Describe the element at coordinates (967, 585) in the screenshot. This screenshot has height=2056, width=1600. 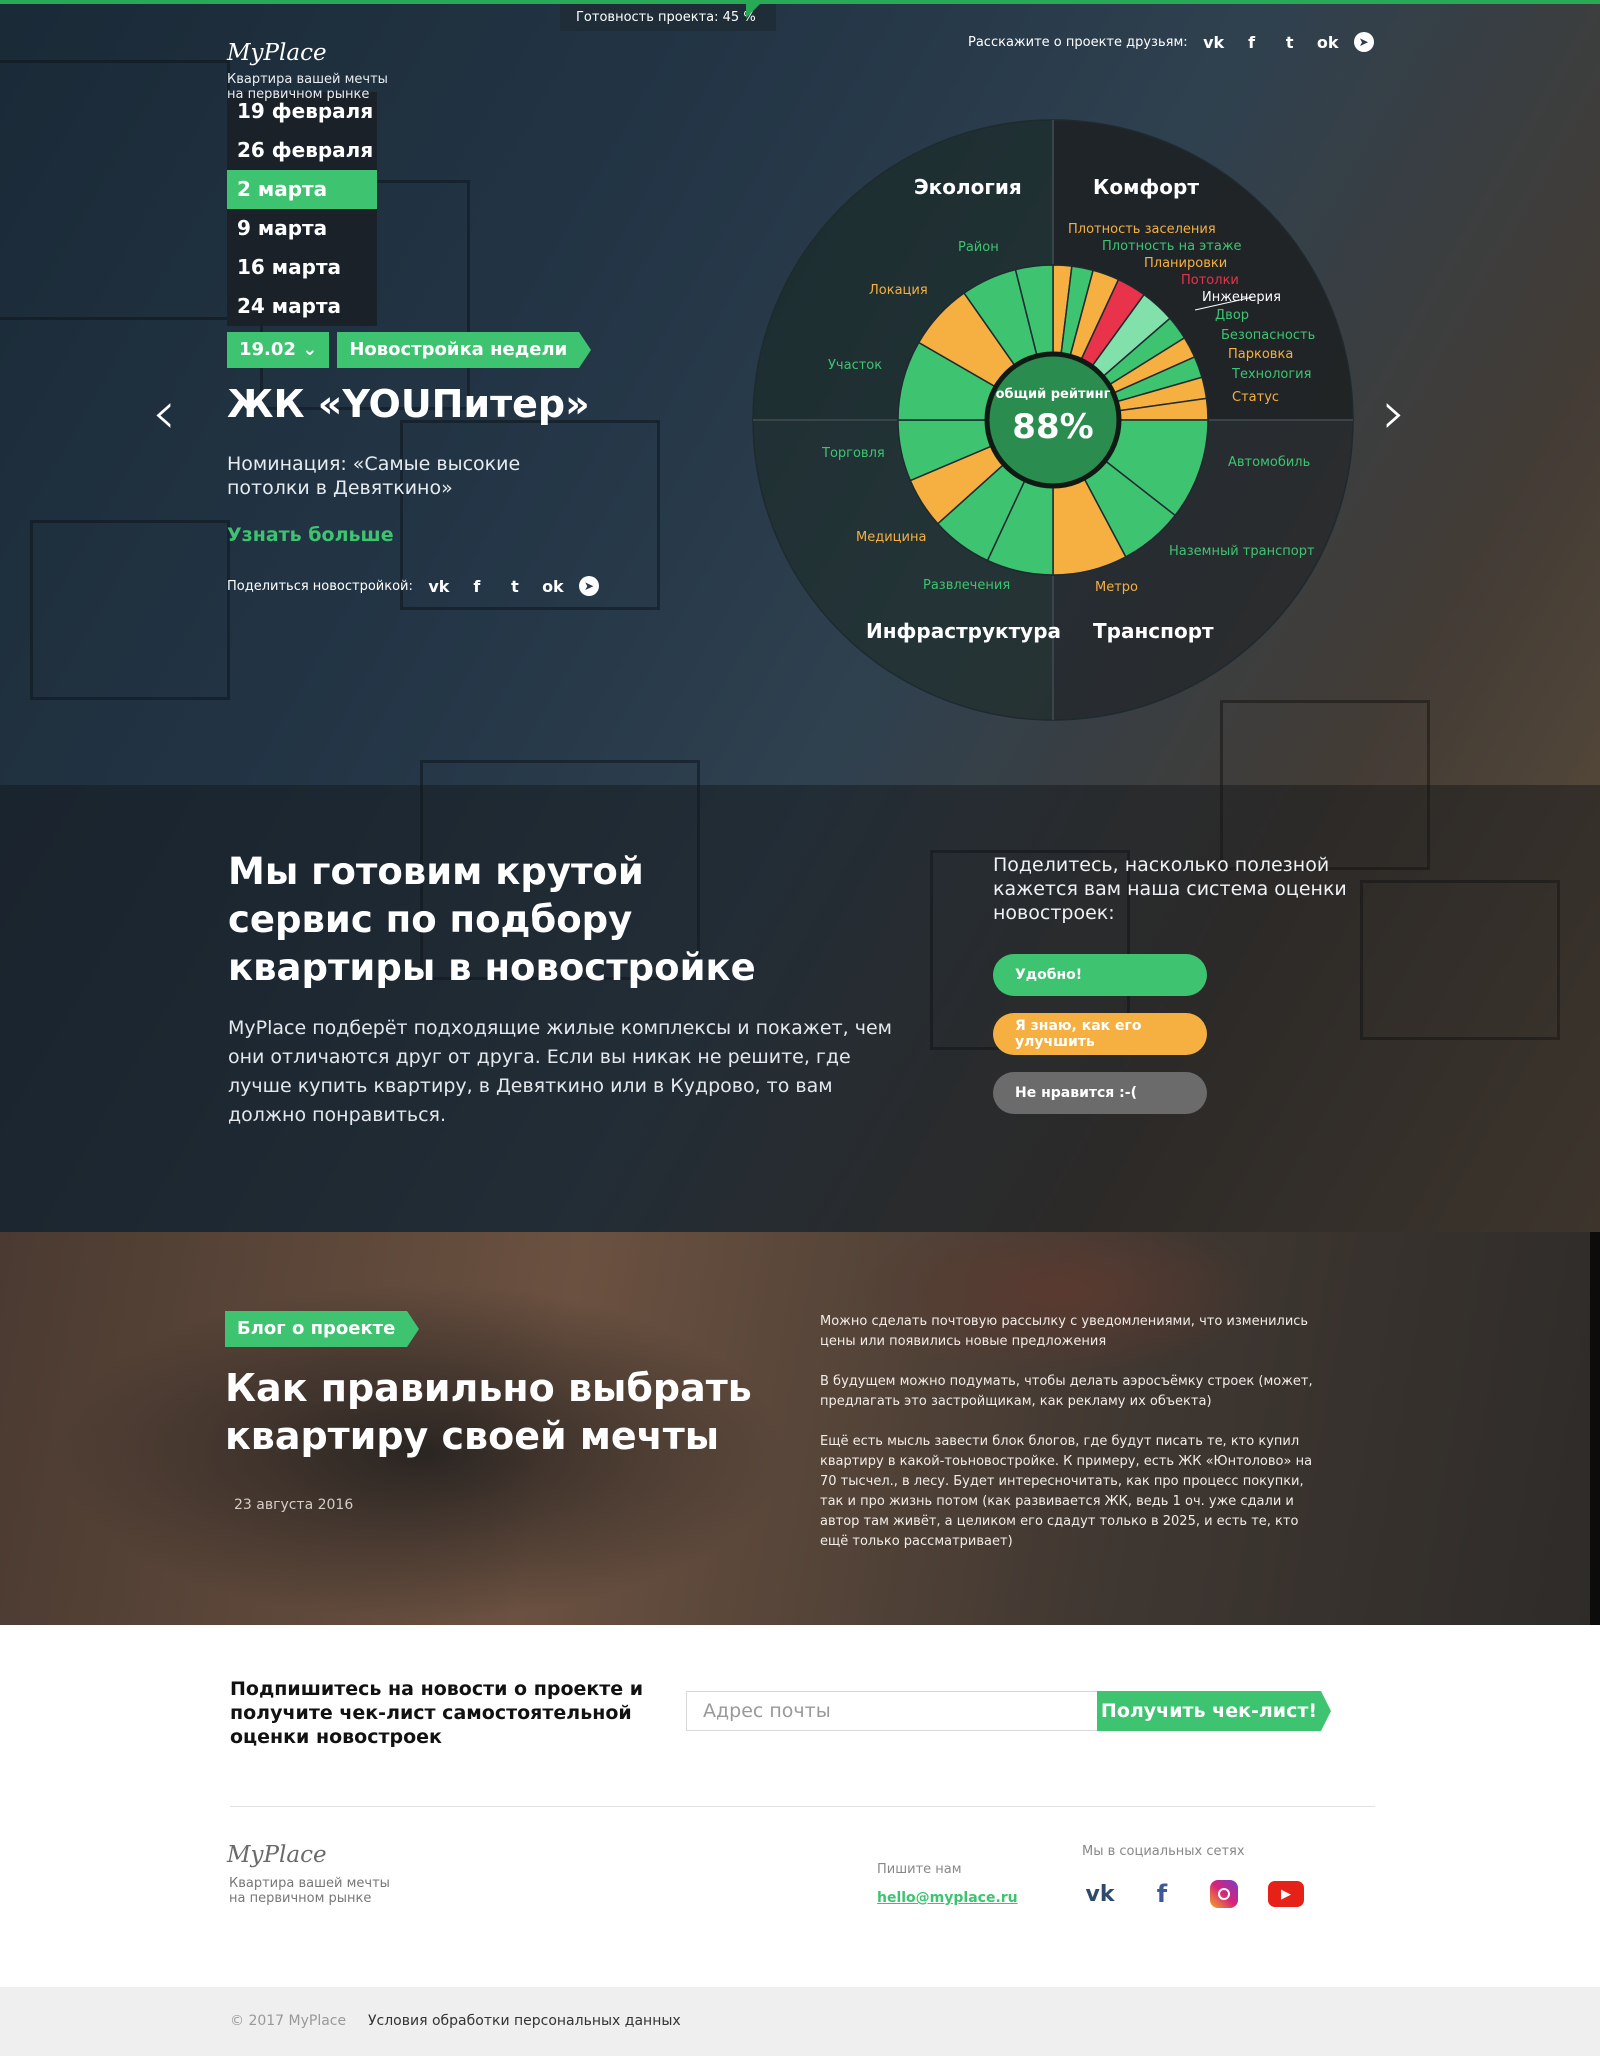
I see `chart-label: Развлечения` at that location.